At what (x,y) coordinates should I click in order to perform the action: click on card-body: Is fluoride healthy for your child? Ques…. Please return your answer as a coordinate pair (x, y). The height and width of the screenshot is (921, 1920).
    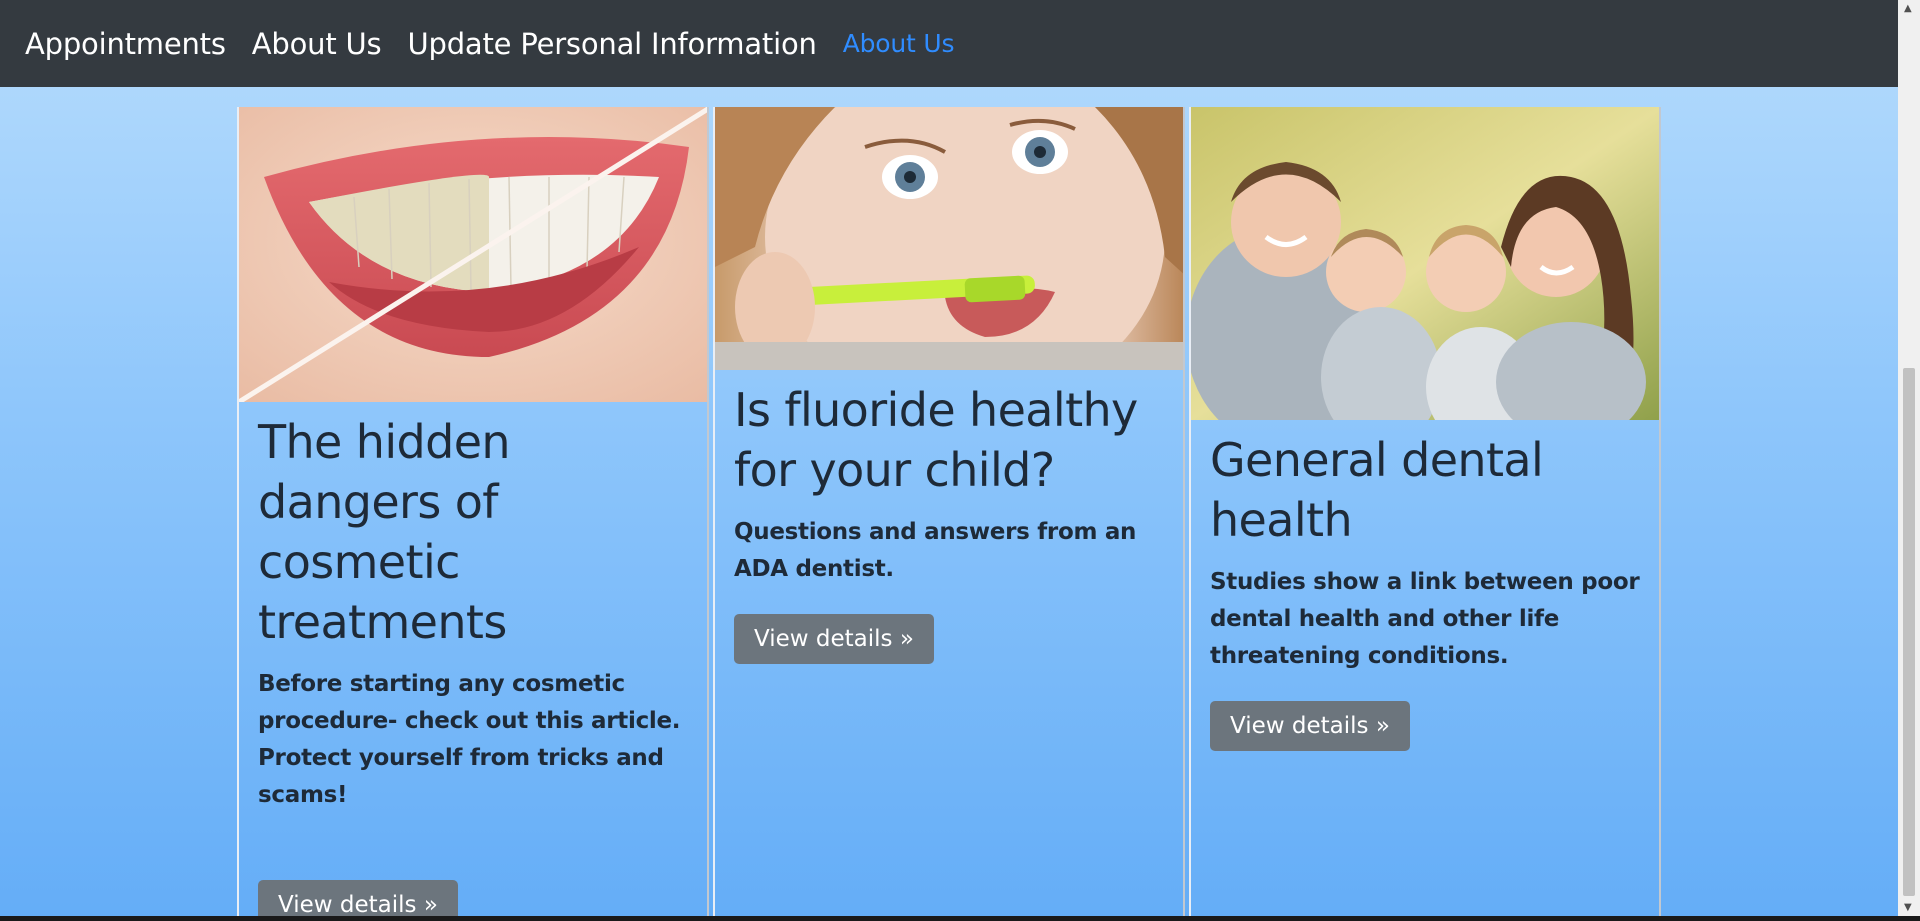
    Looking at the image, I should click on (949, 522).